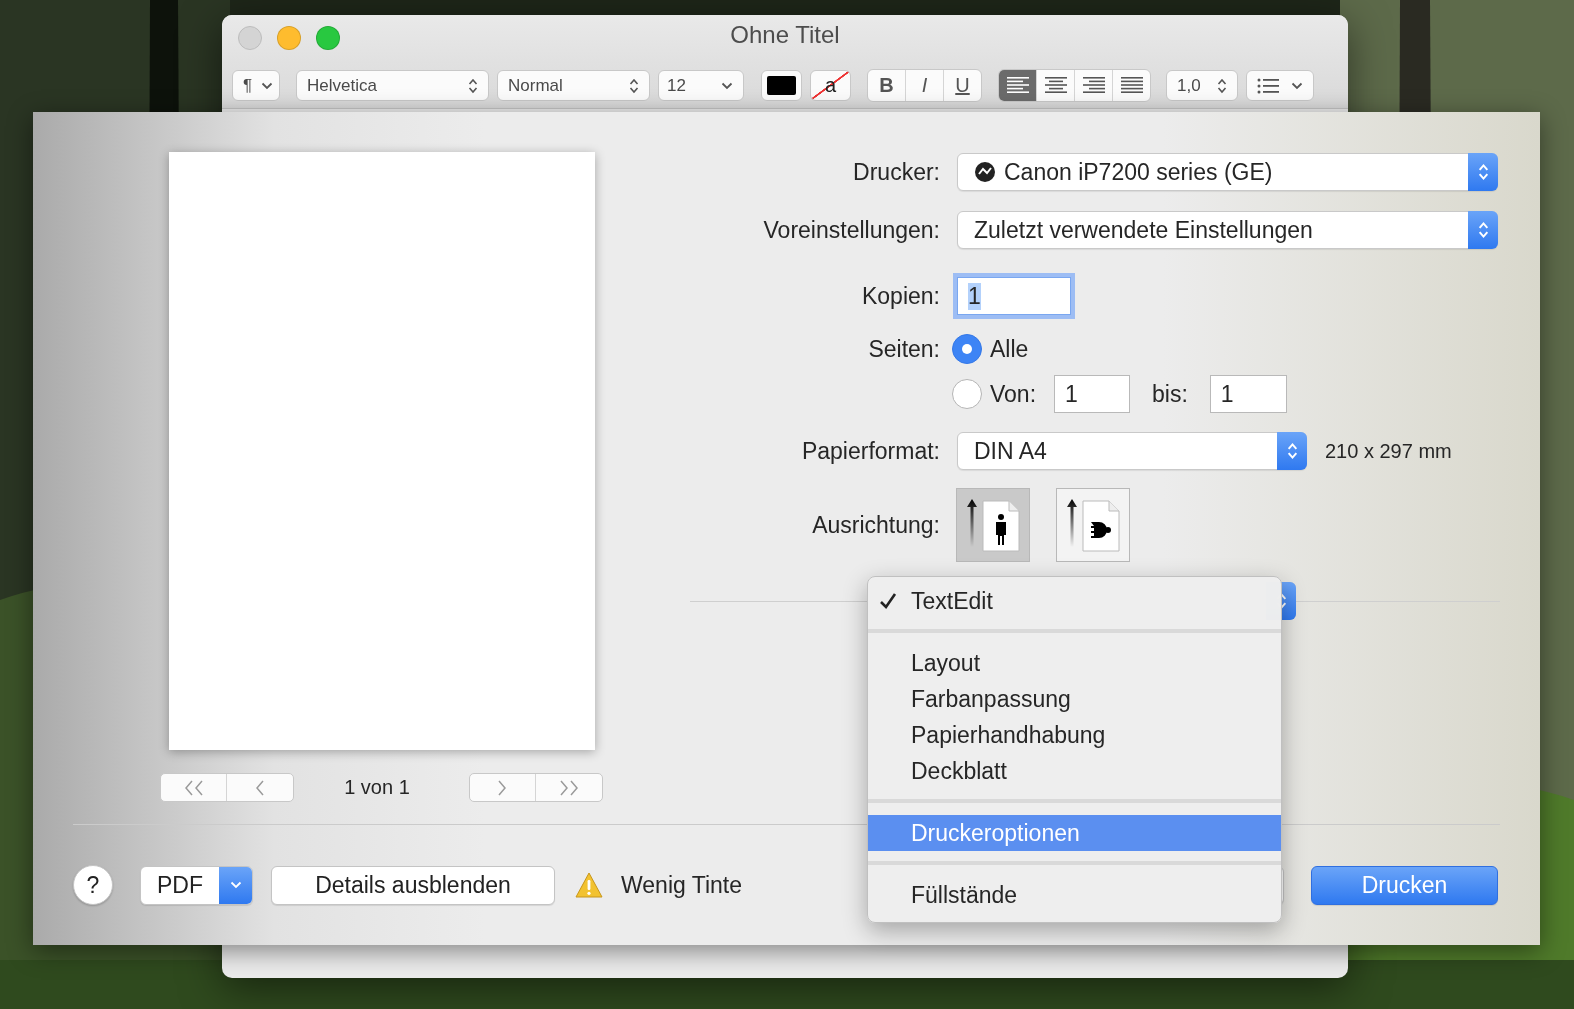 Image resolution: width=1574 pixels, height=1009 pixels. I want to click on window-title: Ohne Titel, so click(785, 35).